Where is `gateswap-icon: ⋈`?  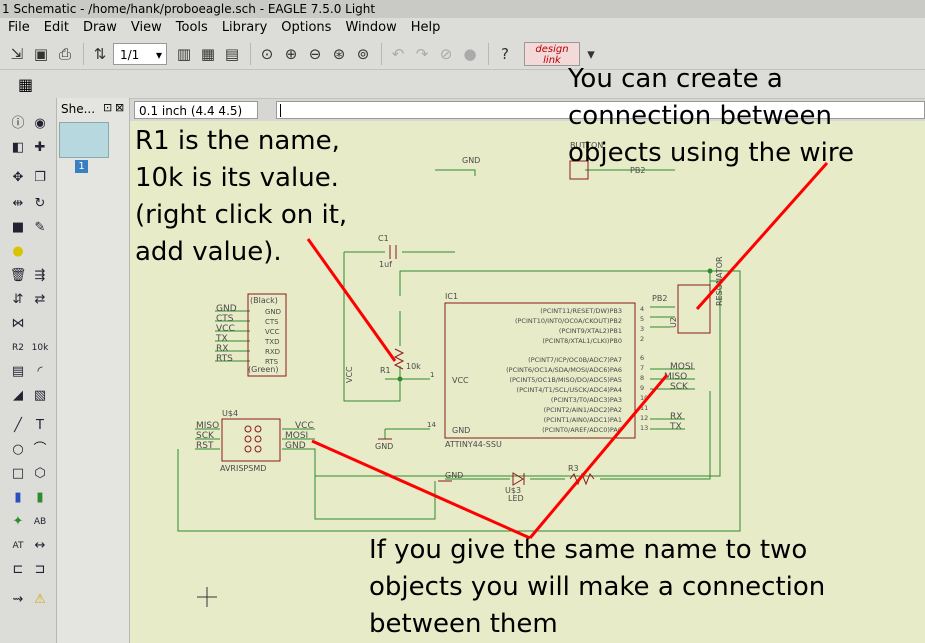
gateswap-icon: ⋈ is located at coordinates (18, 324).